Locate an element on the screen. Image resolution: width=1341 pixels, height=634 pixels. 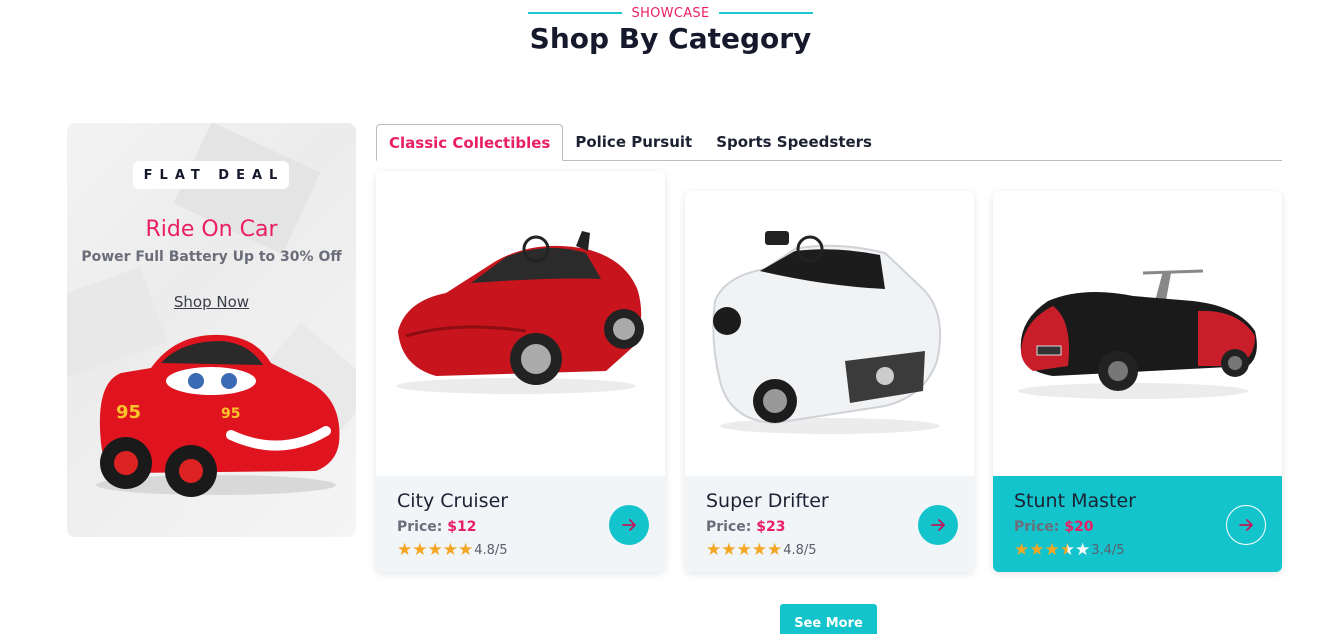
product-price: Price: $12 is located at coordinates (436, 527).